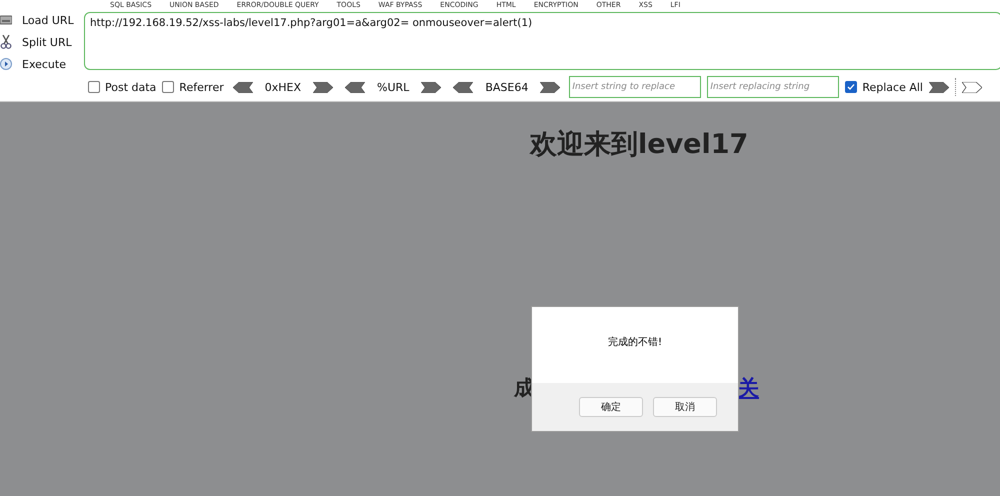  What do you see at coordinates (506, 87) in the screenshot?
I see `encoder-label: BASE64` at bounding box center [506, 87].